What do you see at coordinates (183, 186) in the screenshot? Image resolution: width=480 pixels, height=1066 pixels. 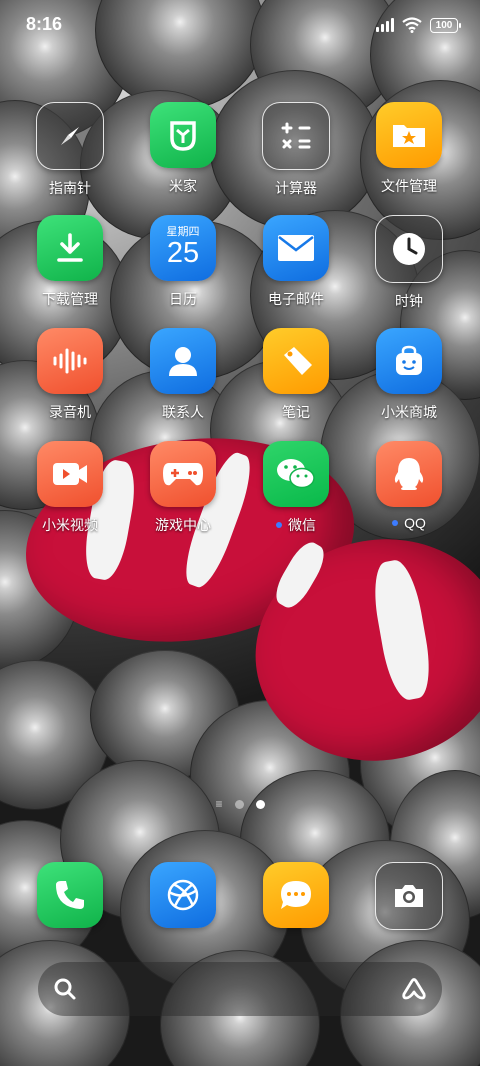 I see `app-label: 米家` at bounding box center [183, 186].